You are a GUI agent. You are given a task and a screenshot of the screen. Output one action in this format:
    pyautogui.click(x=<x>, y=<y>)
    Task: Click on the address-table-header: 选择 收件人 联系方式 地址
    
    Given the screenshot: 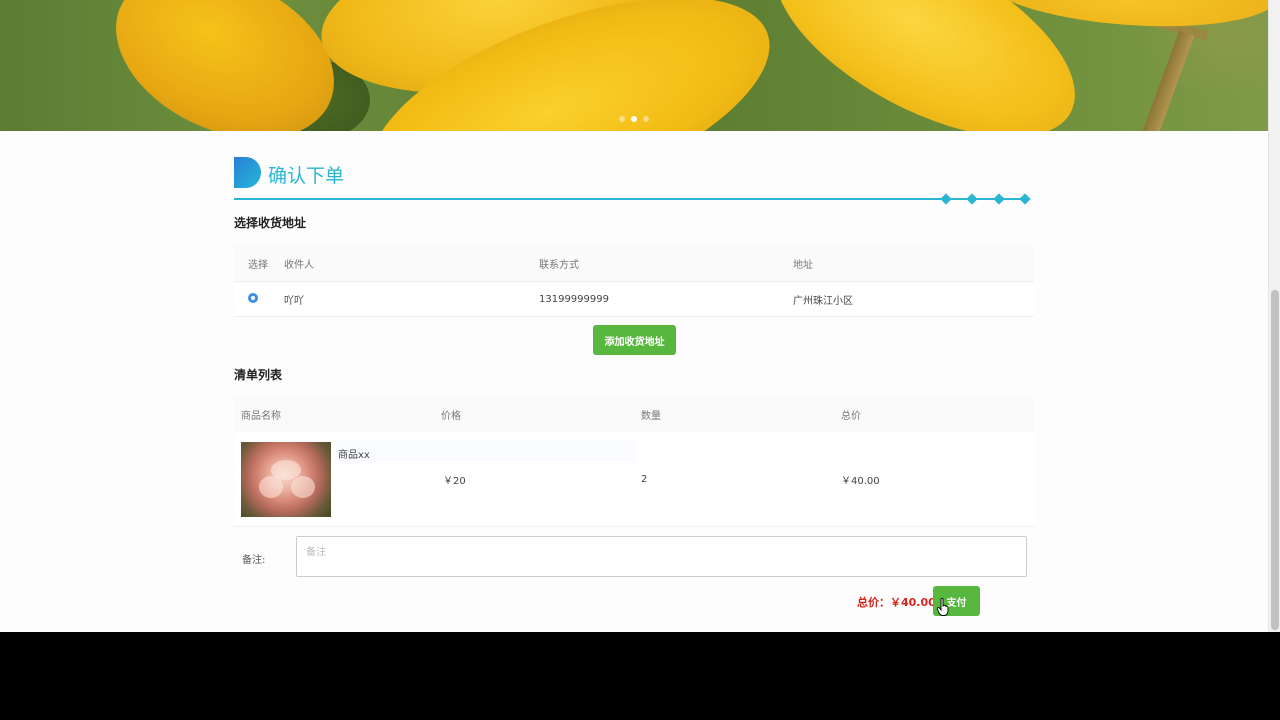 What is the action you would take?
    pyautogui.click(x=634, y=263)
    